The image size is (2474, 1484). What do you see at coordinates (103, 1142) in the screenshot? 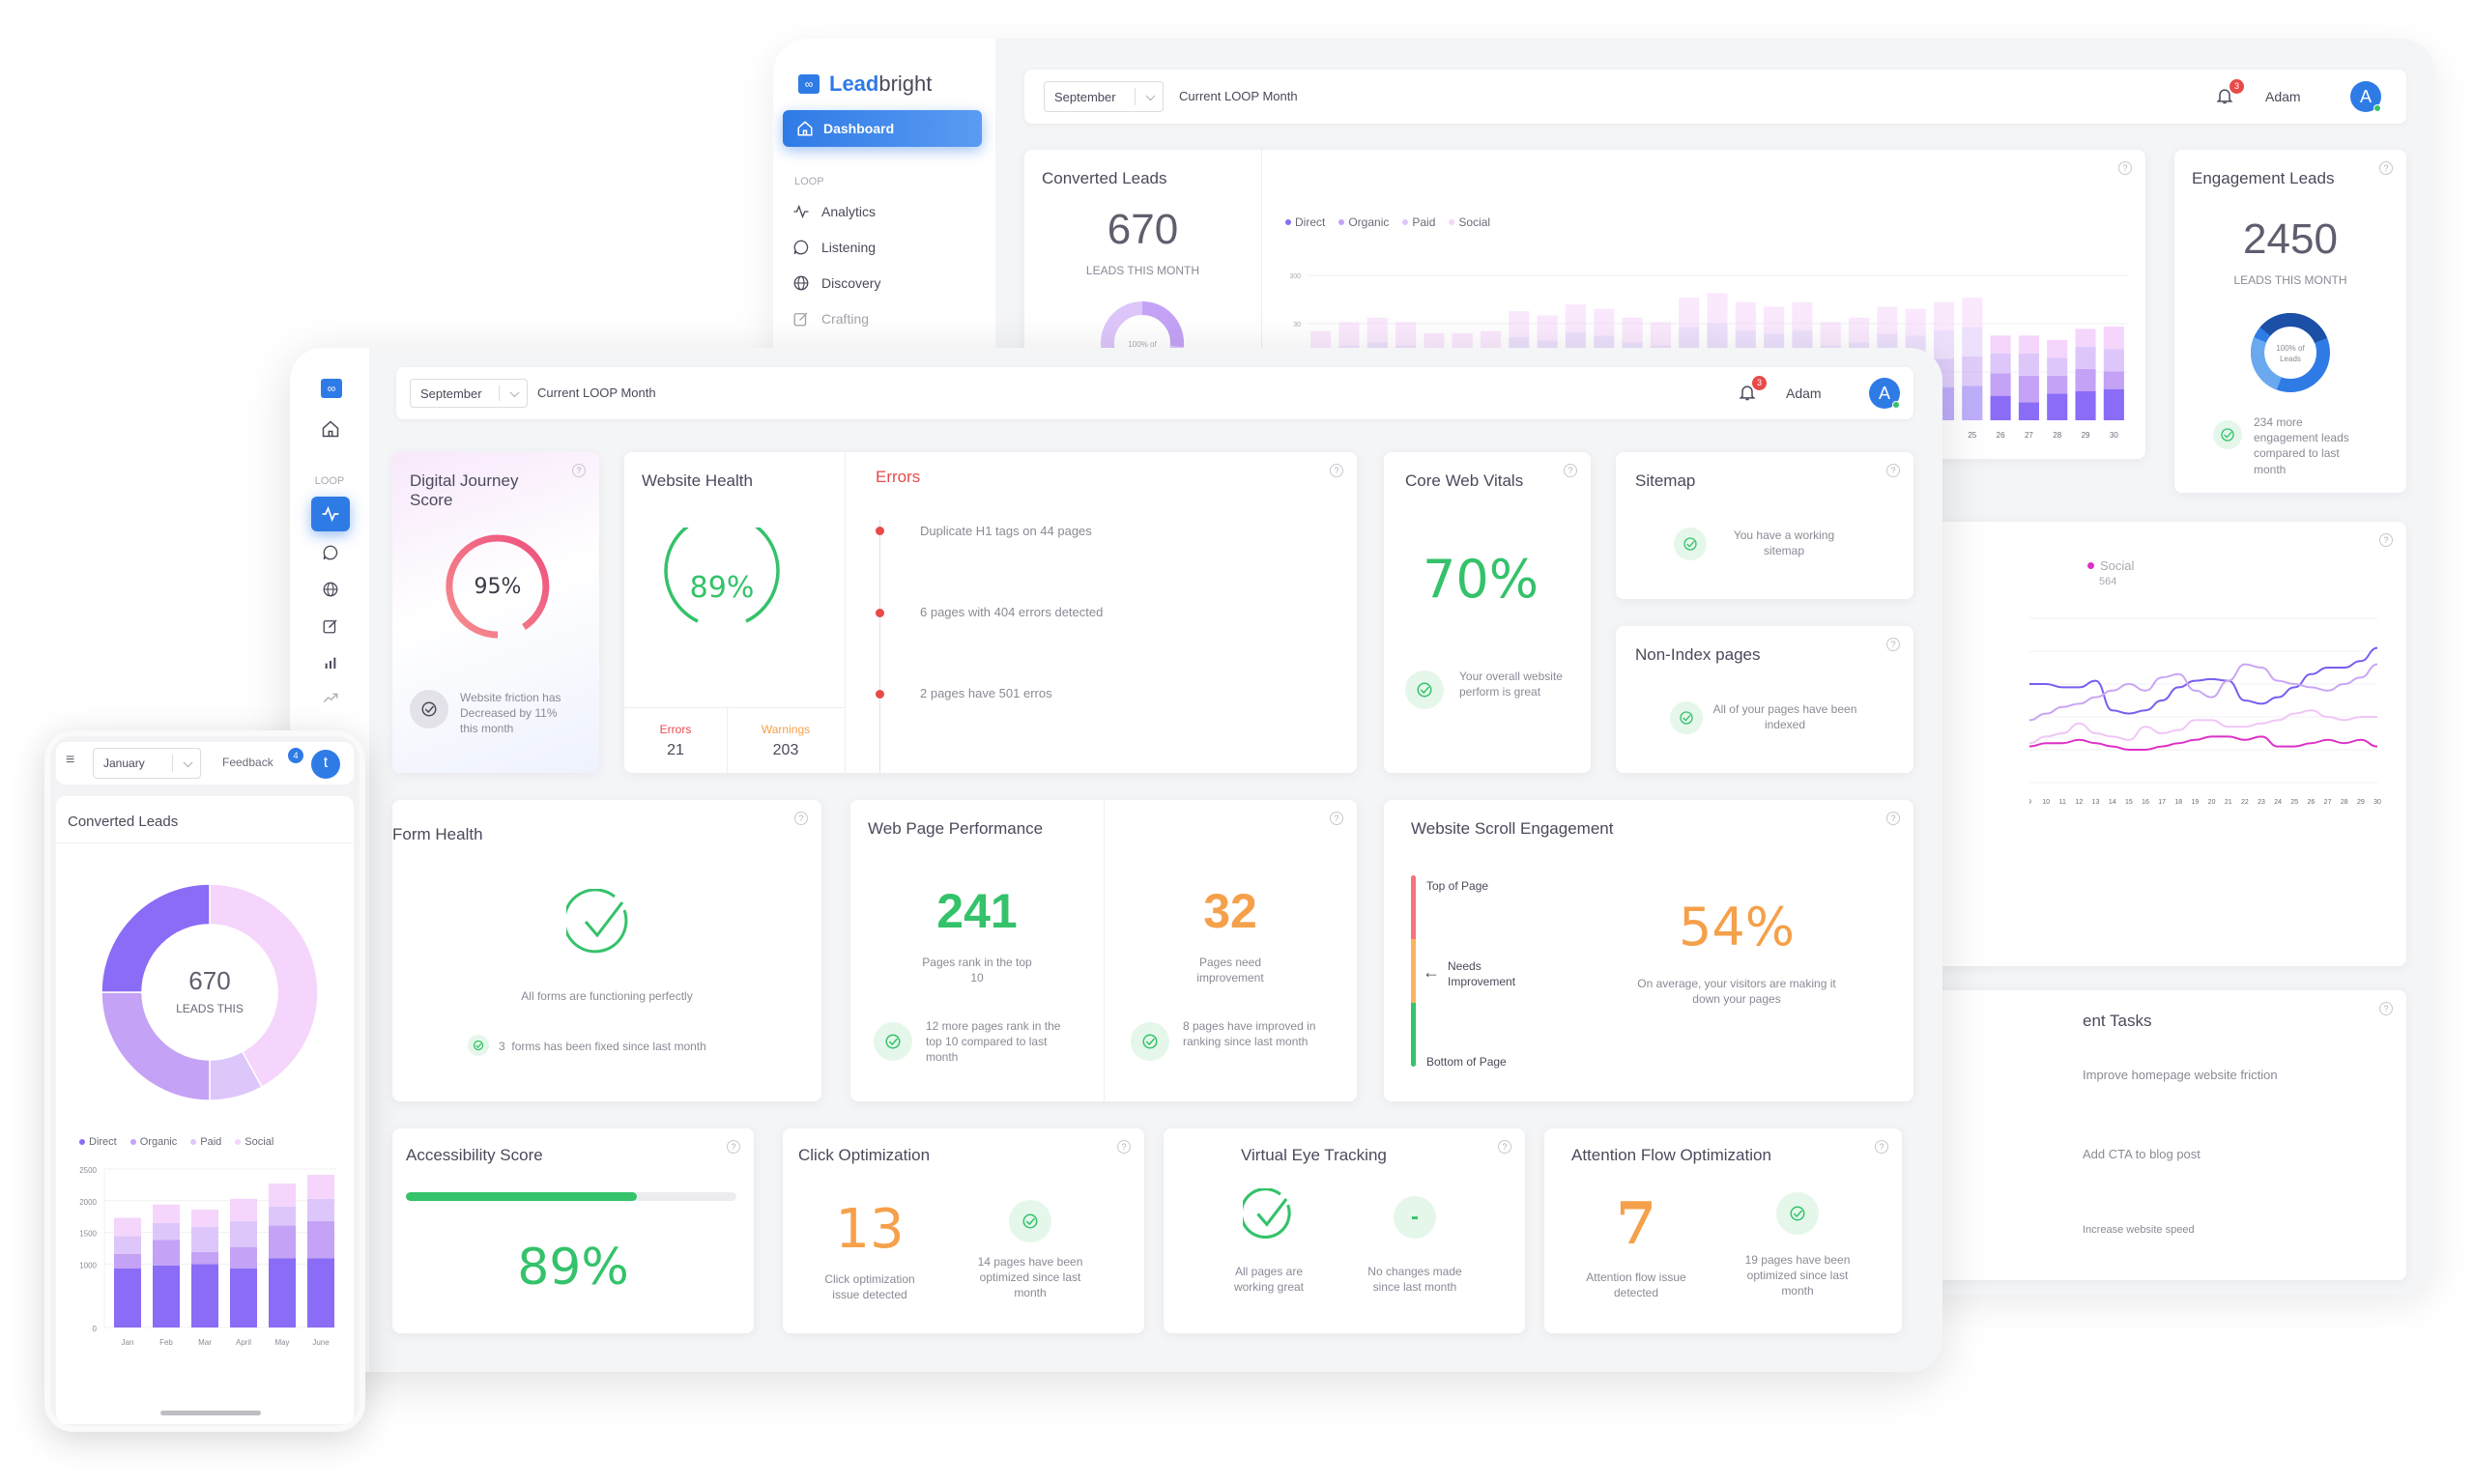
I see `legend-label: Direct` at bounding box center [103, 1142].